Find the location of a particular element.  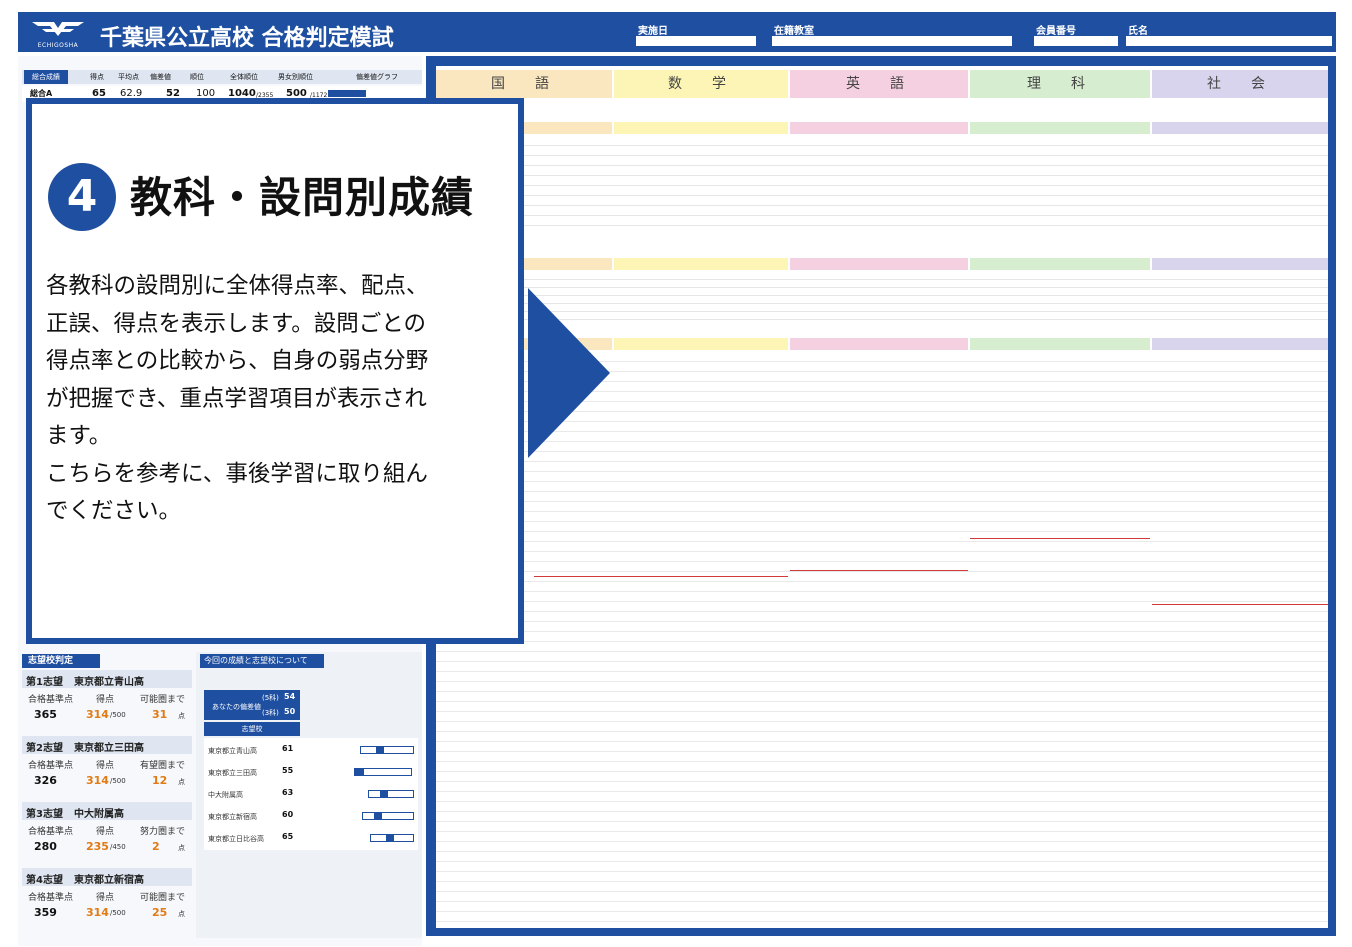

your-deviation-label: あなたの偏差値 is located at coordinates (236, 707).